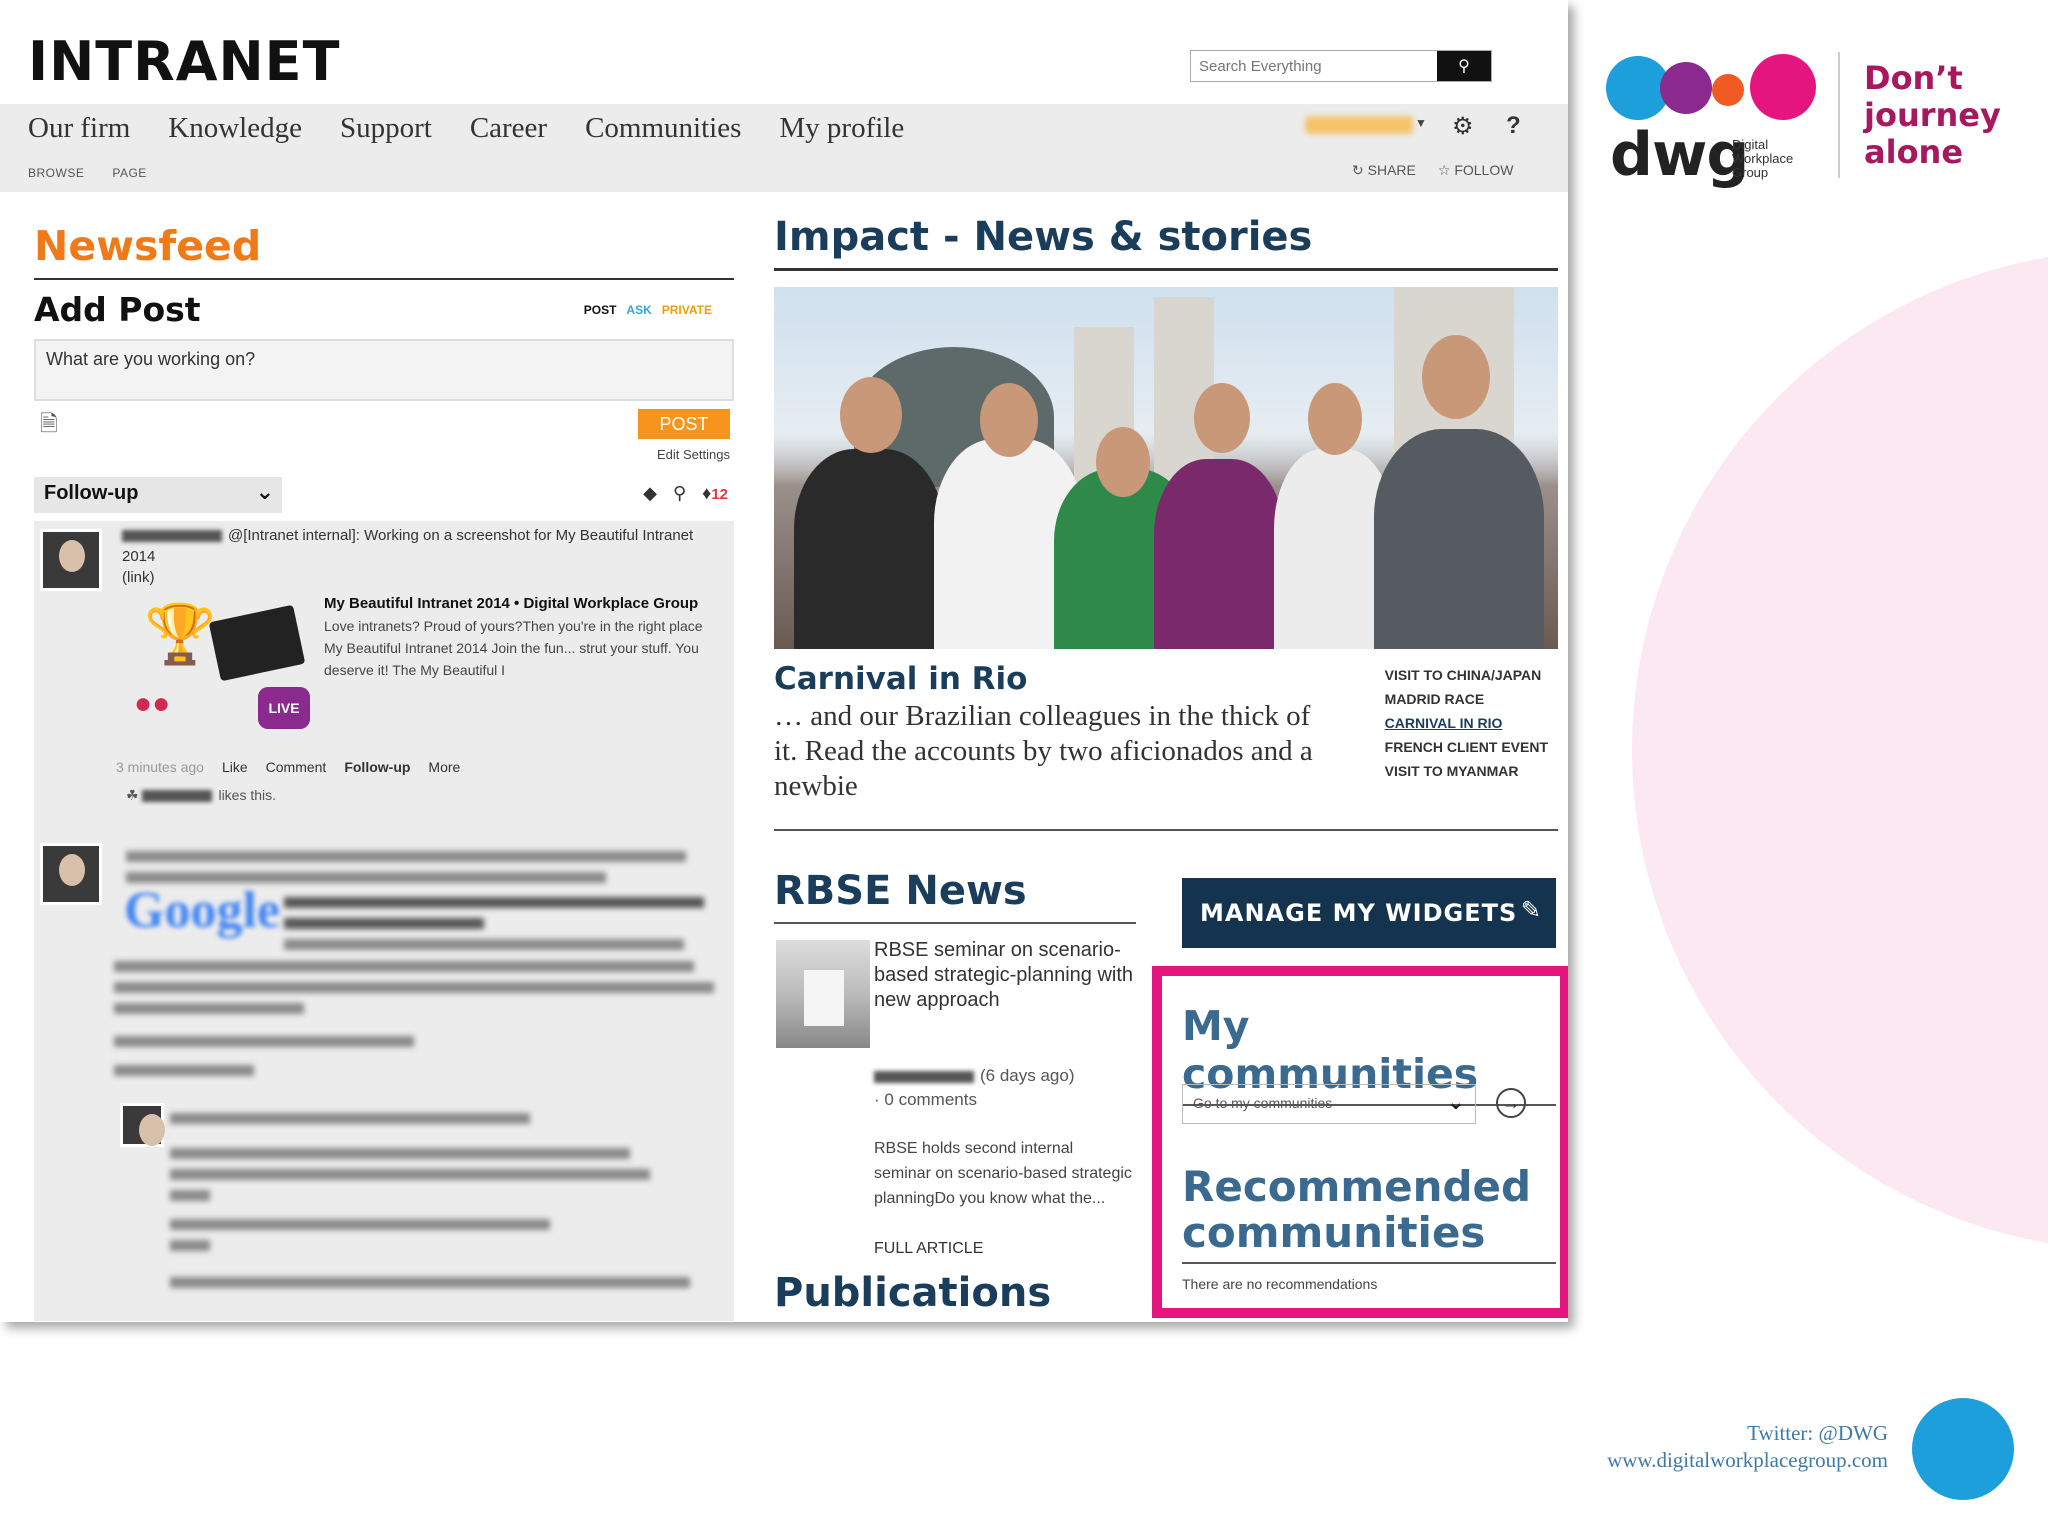 The image size is (2048, 1536). I want to click on attachment-icon: 🗎, so click(49, 426).